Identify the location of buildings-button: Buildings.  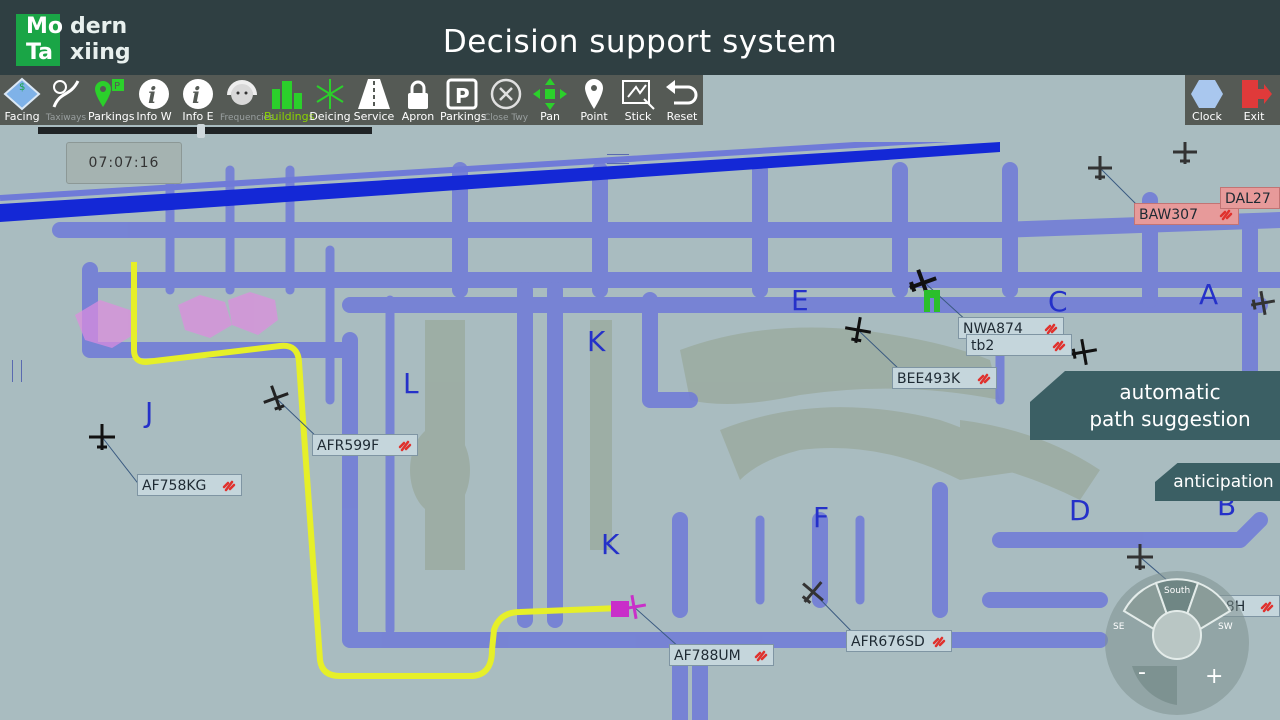
(289, 100).